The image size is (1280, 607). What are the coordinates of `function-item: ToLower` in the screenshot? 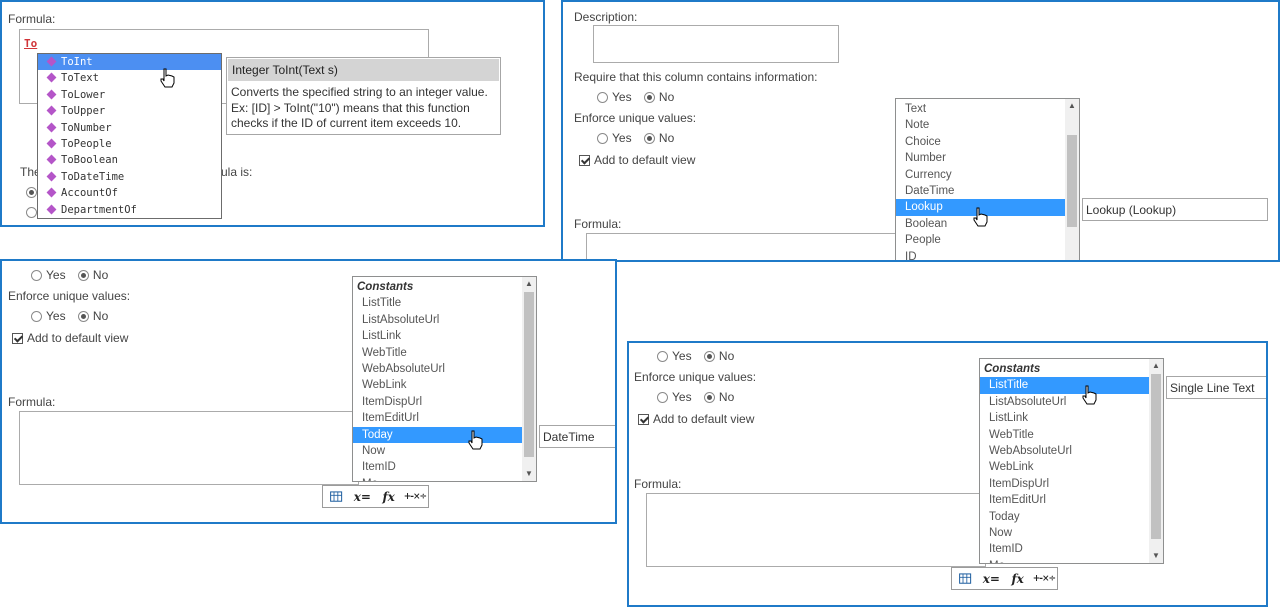 It's located at (129, 95).